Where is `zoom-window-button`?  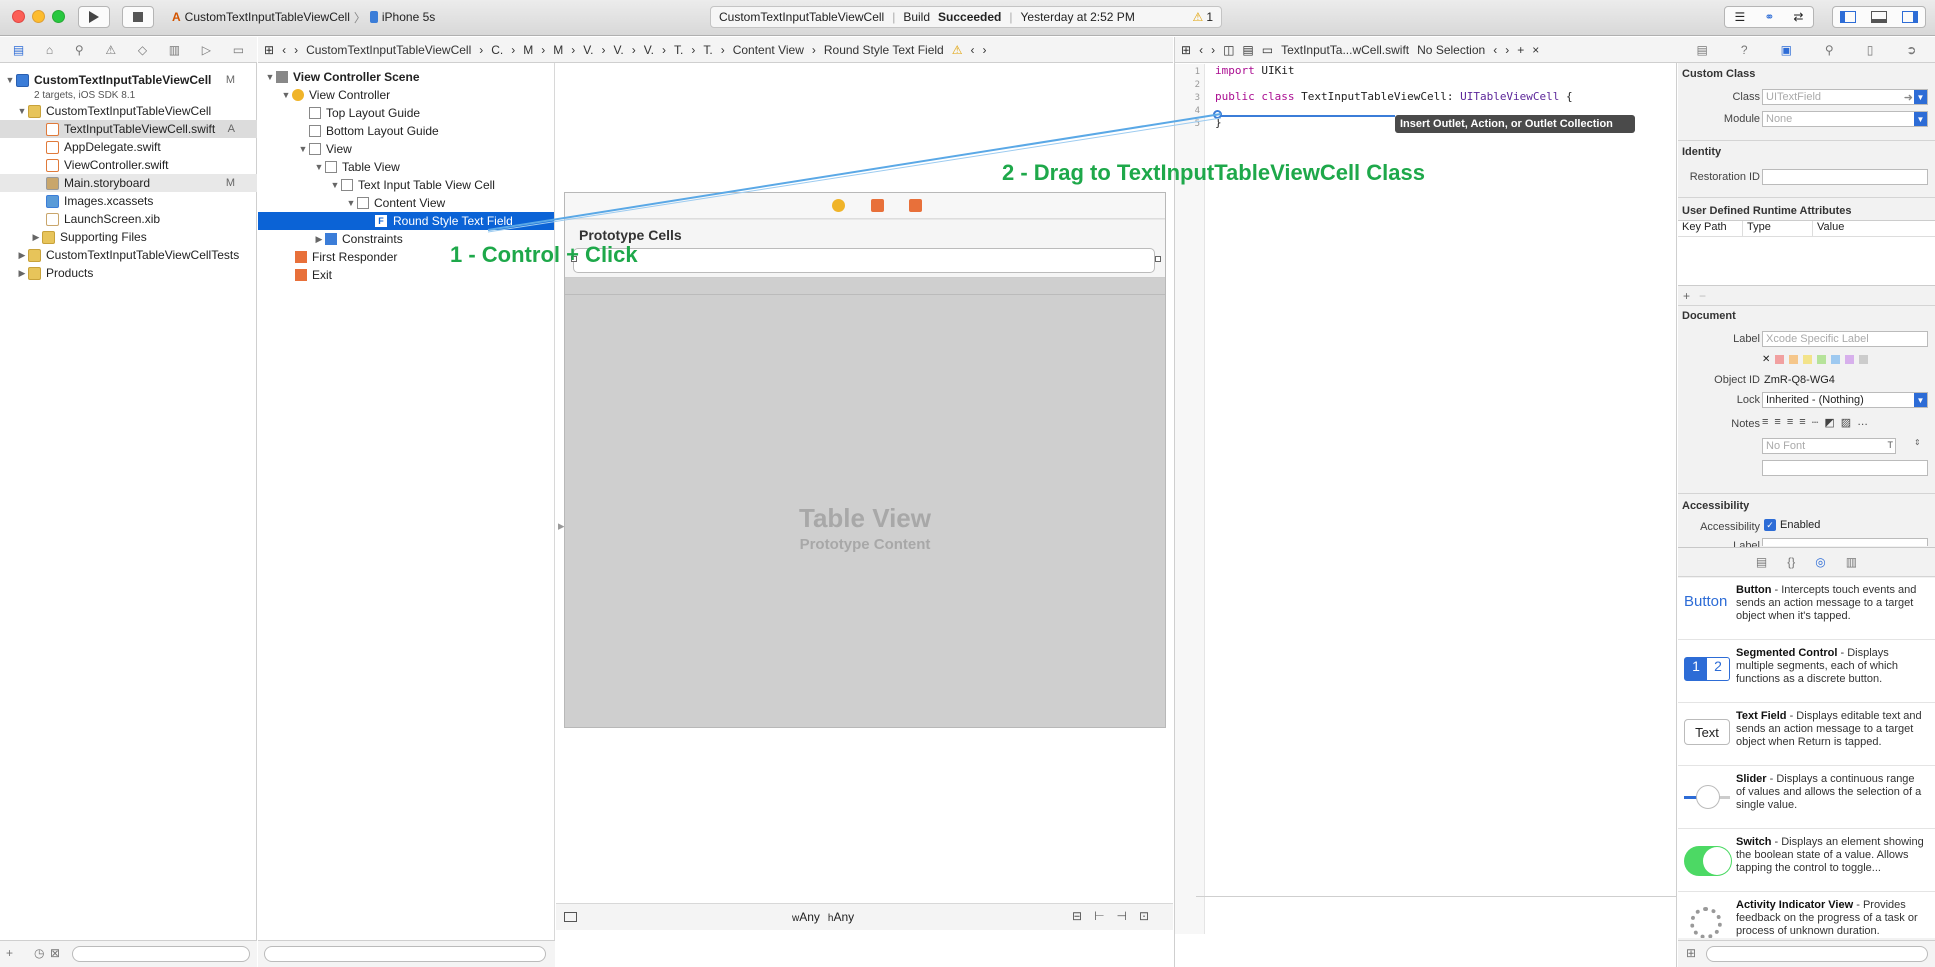 zoom-window-button is located at coordinates (58, 16).